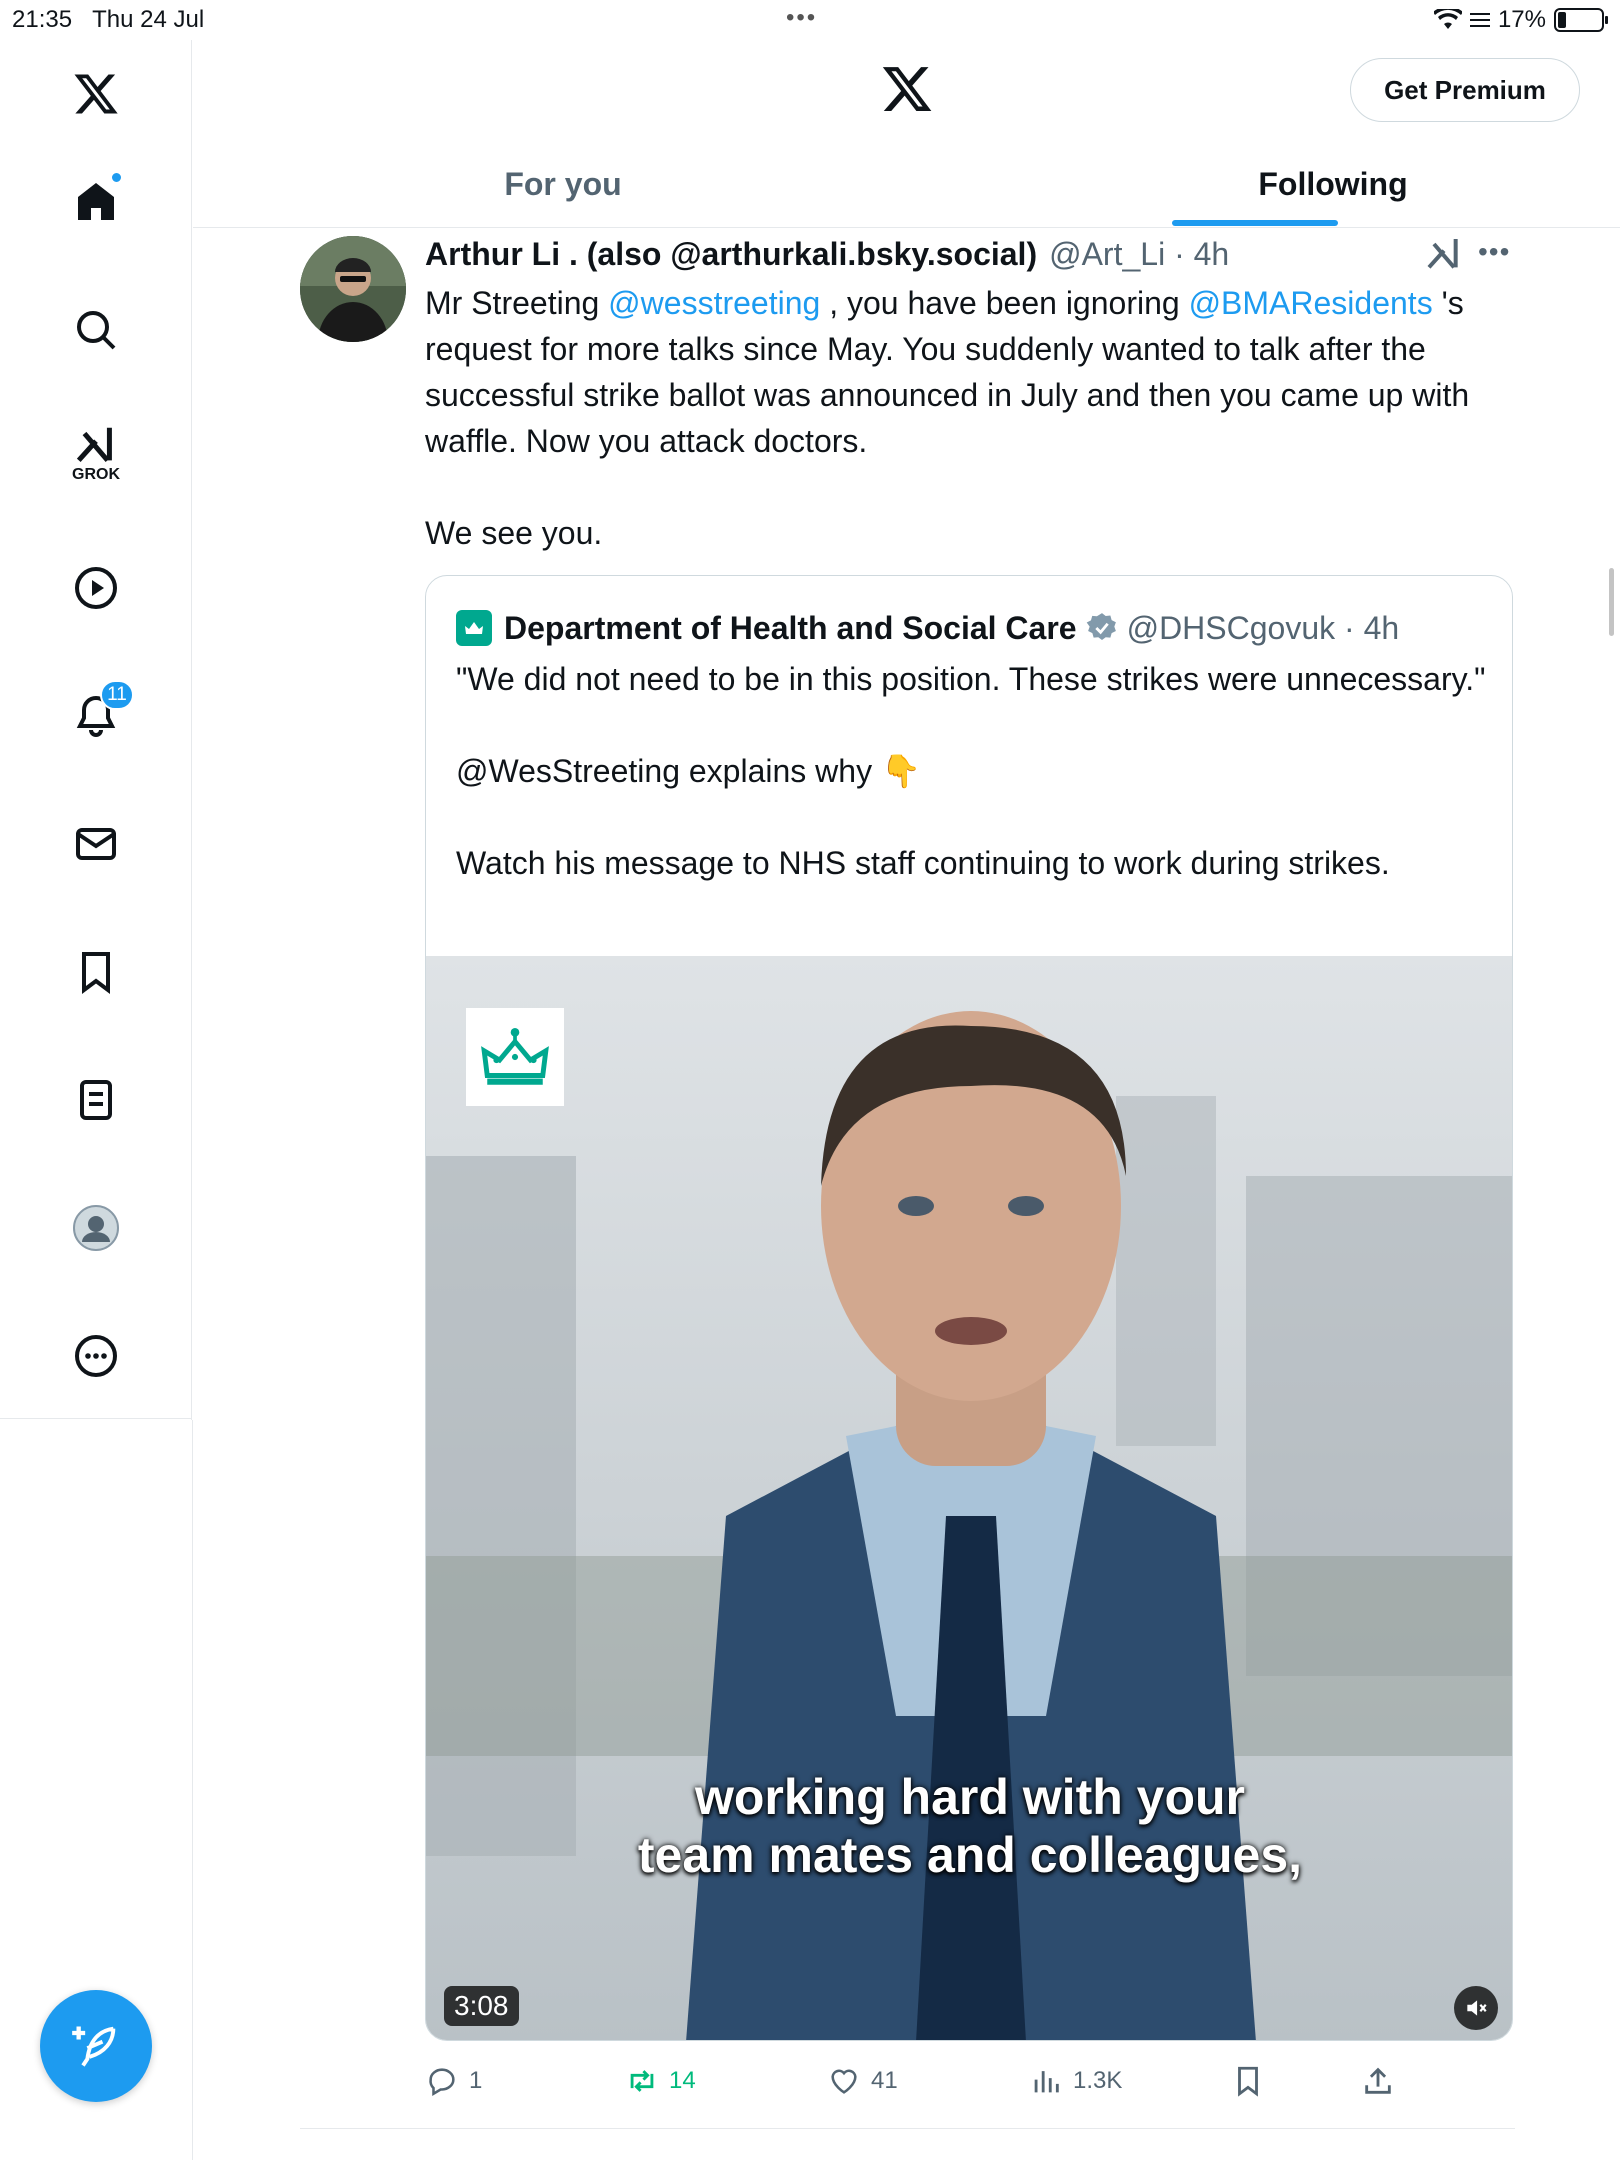 The width and height of the screenshot is (1620, 2160). Describe the element at coordinates (844, 2081) in the screenshot. I see `heart-icon` at that location.